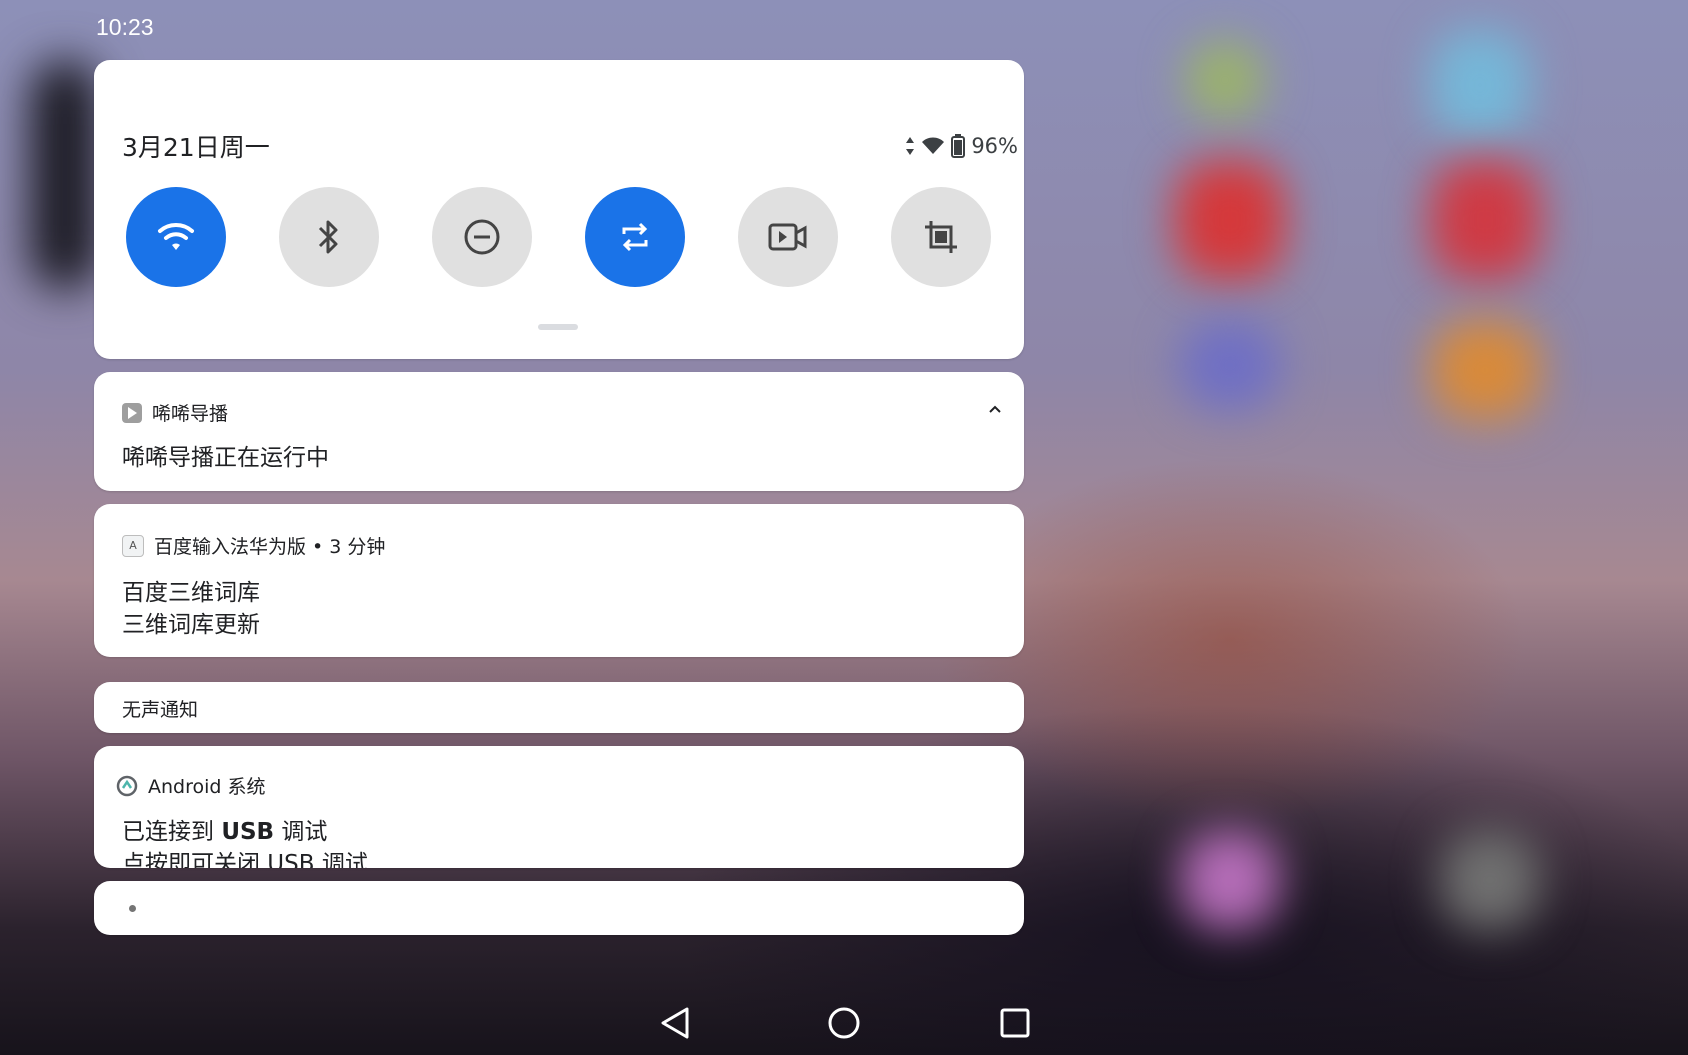  I want to click on screenshot-tile, so click(941, 237).